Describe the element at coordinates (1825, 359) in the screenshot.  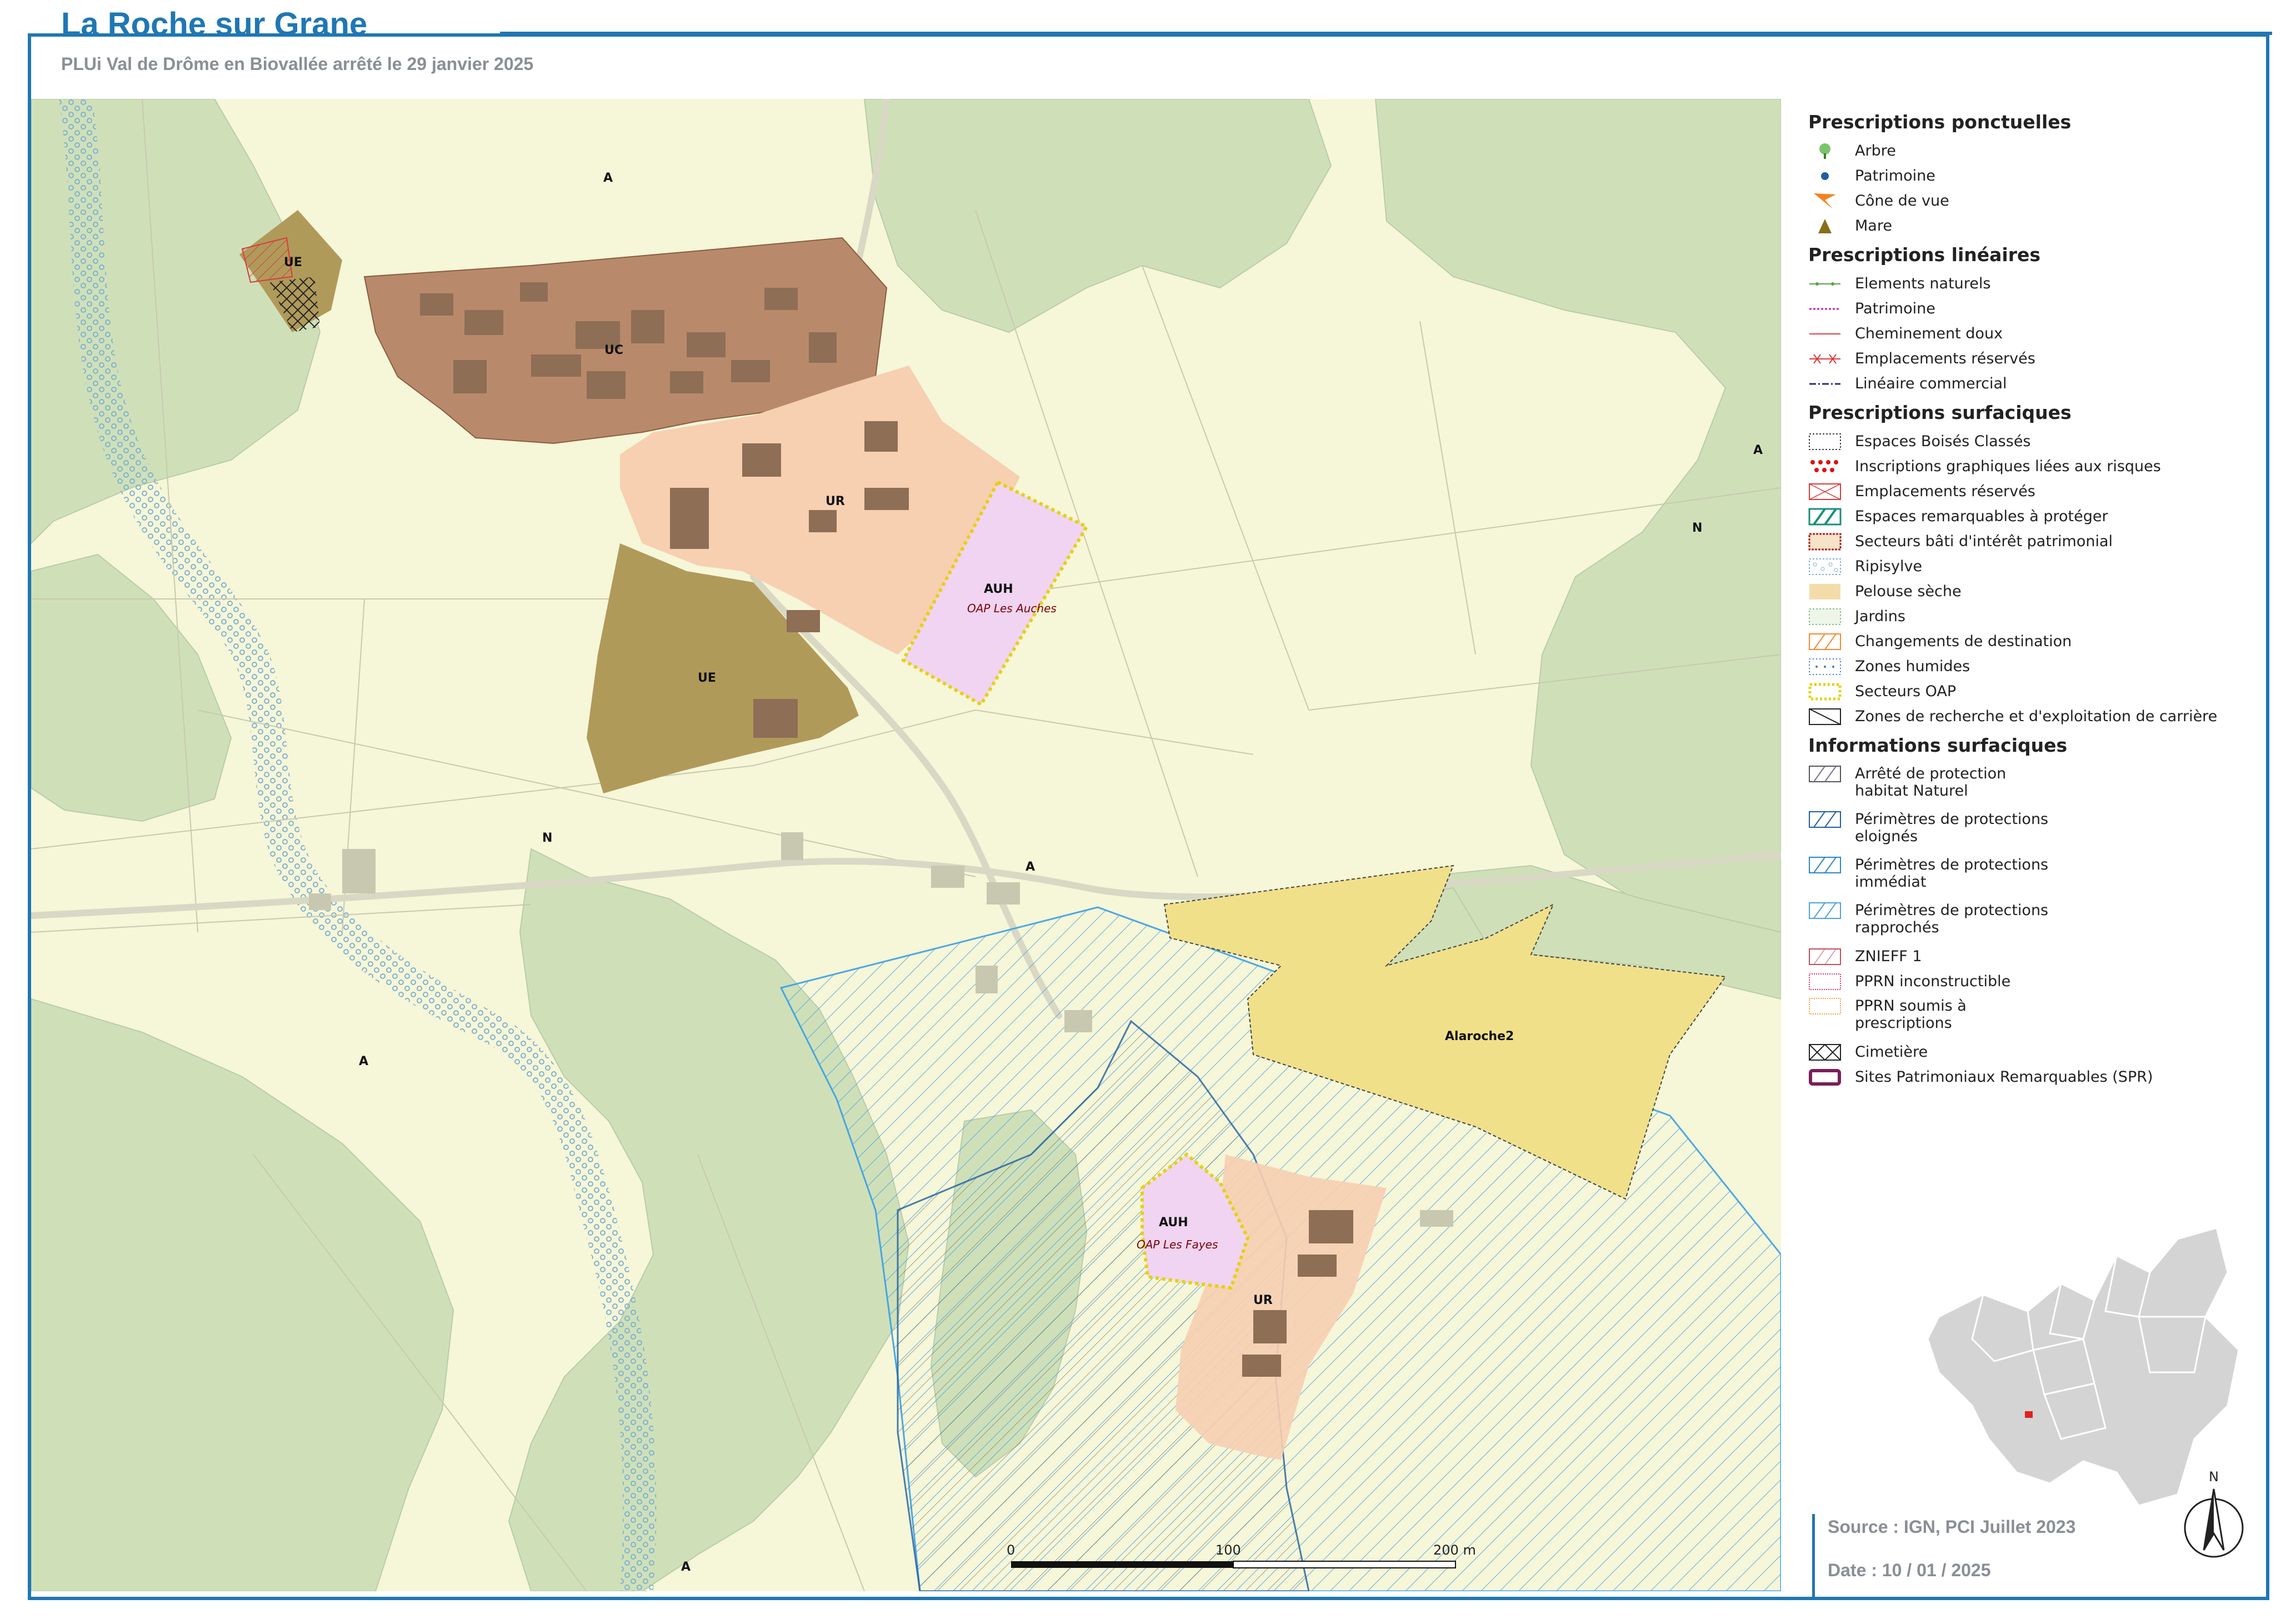
I see `reserved-line-icon` at that location.